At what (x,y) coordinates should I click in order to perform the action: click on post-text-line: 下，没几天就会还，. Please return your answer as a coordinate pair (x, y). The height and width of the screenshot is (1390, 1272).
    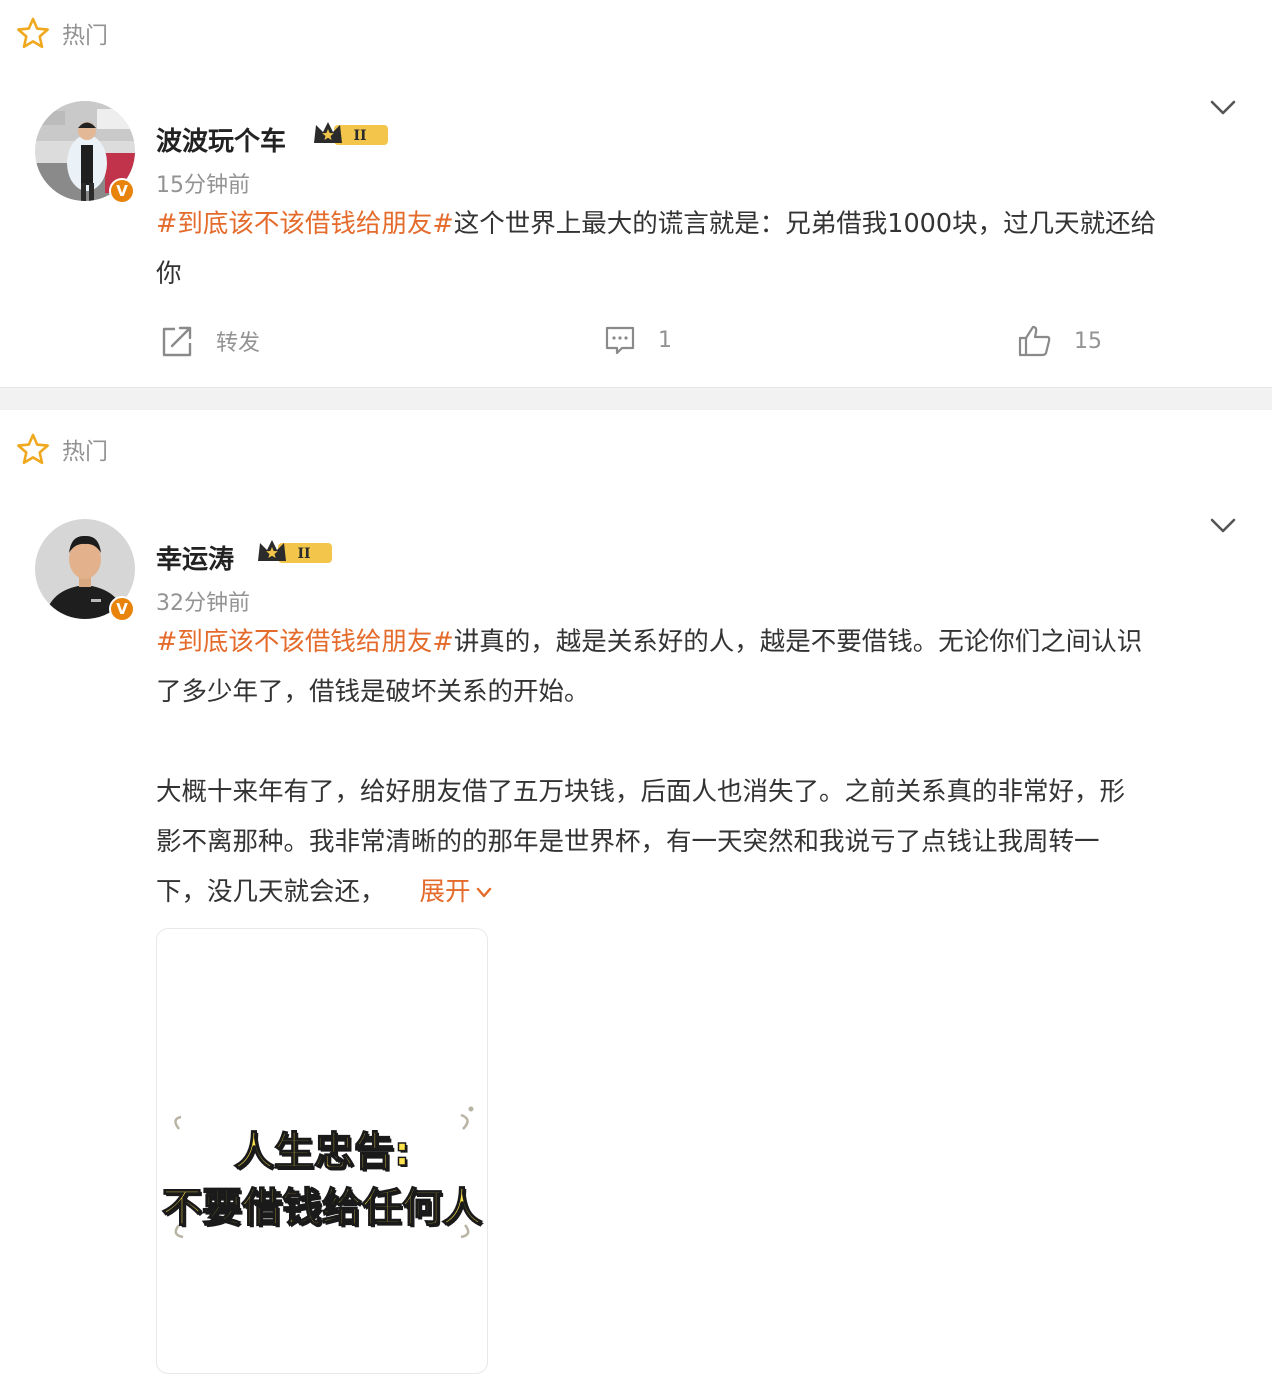
    Looking at the image, I should click on (271, 892).